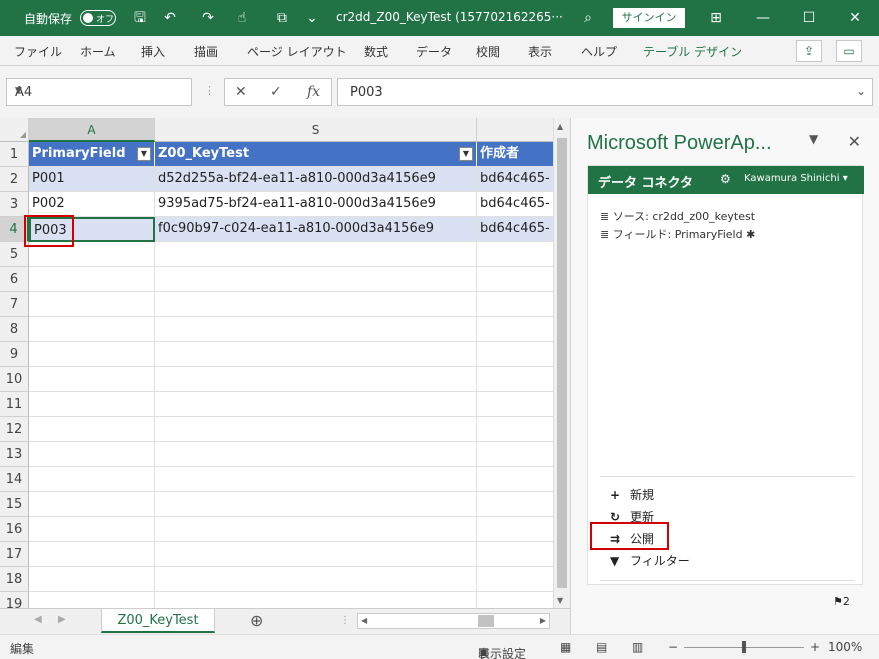 The width and height of the screenshot is (879, 659). What do you see at coordinates (14, 329) in the screenshot?
I see `row-header: 8` at bounding box center [14, 329].